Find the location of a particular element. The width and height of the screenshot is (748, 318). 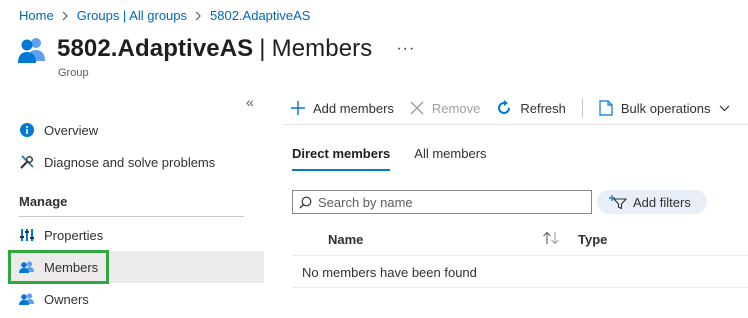

refresh-icon is located at coordinates (504, 107).